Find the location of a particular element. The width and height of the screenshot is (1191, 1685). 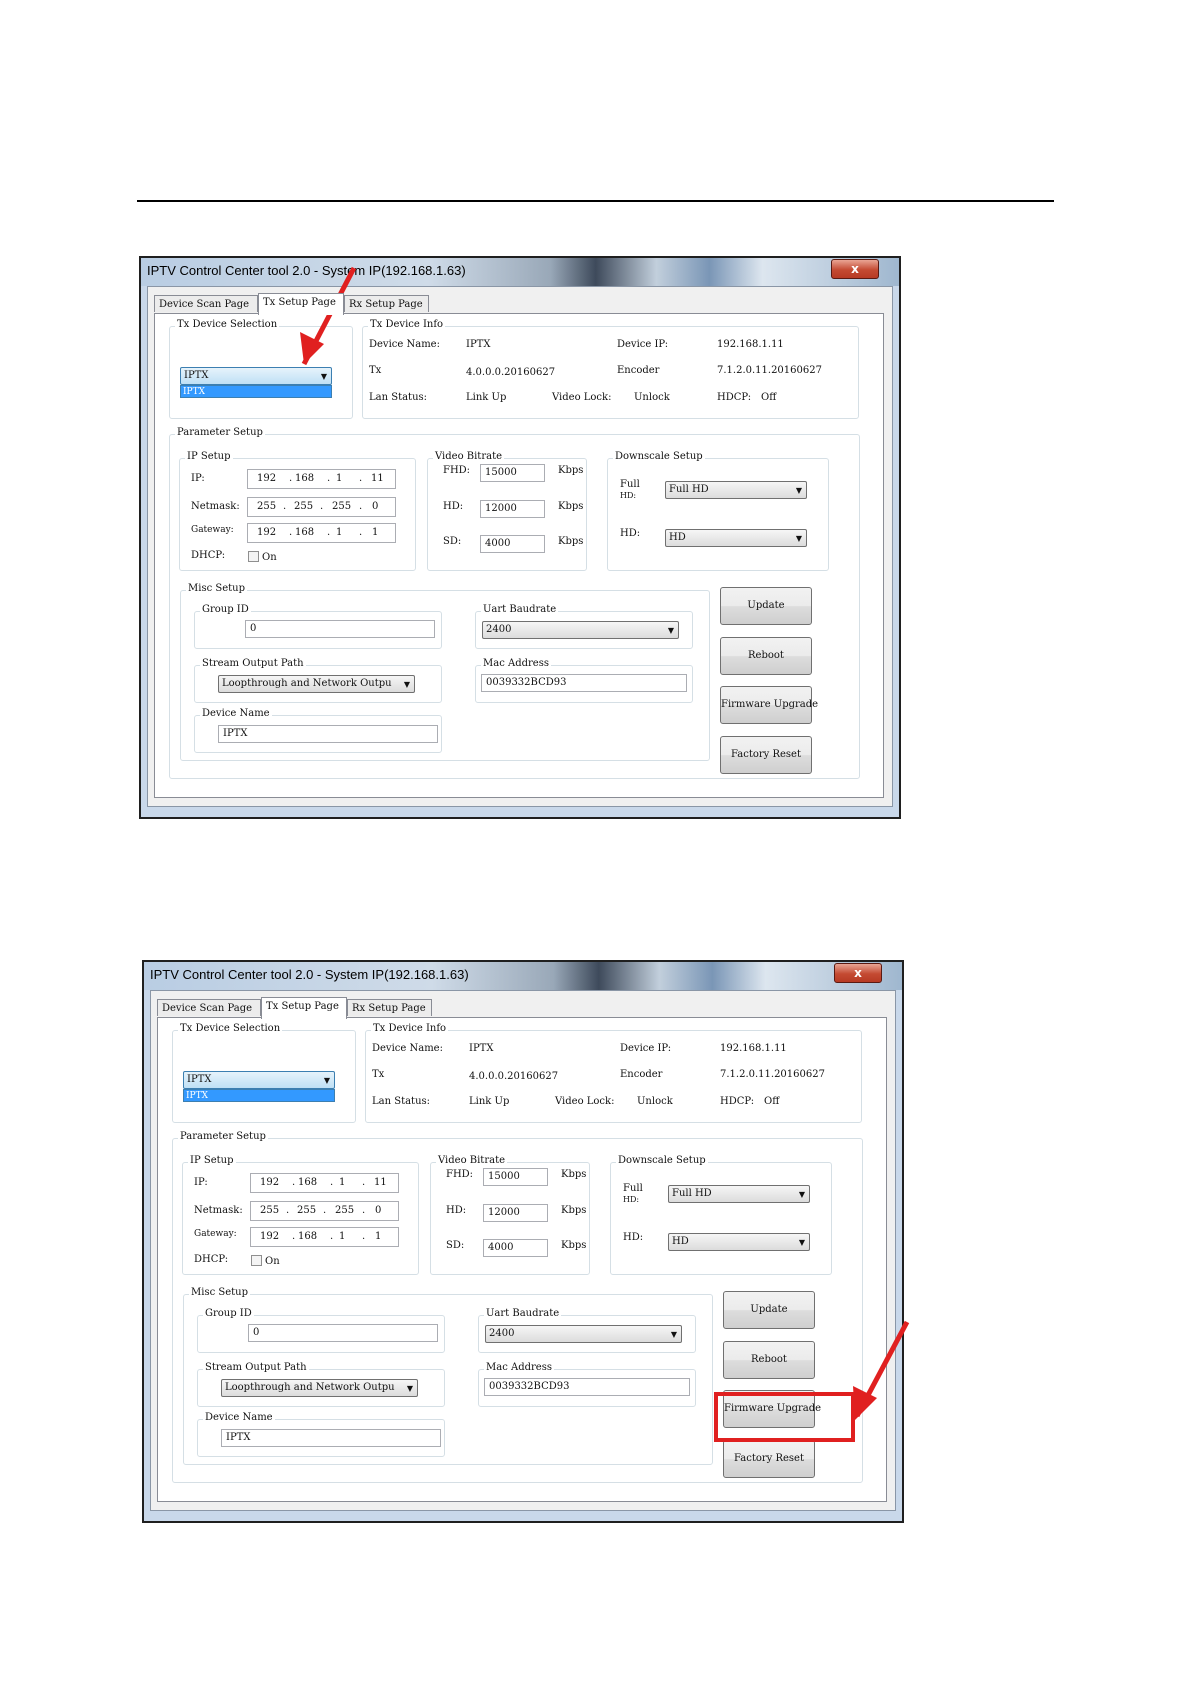

tab-rx-setup: Rx Setup Page is located at coordinates (389, 1007).